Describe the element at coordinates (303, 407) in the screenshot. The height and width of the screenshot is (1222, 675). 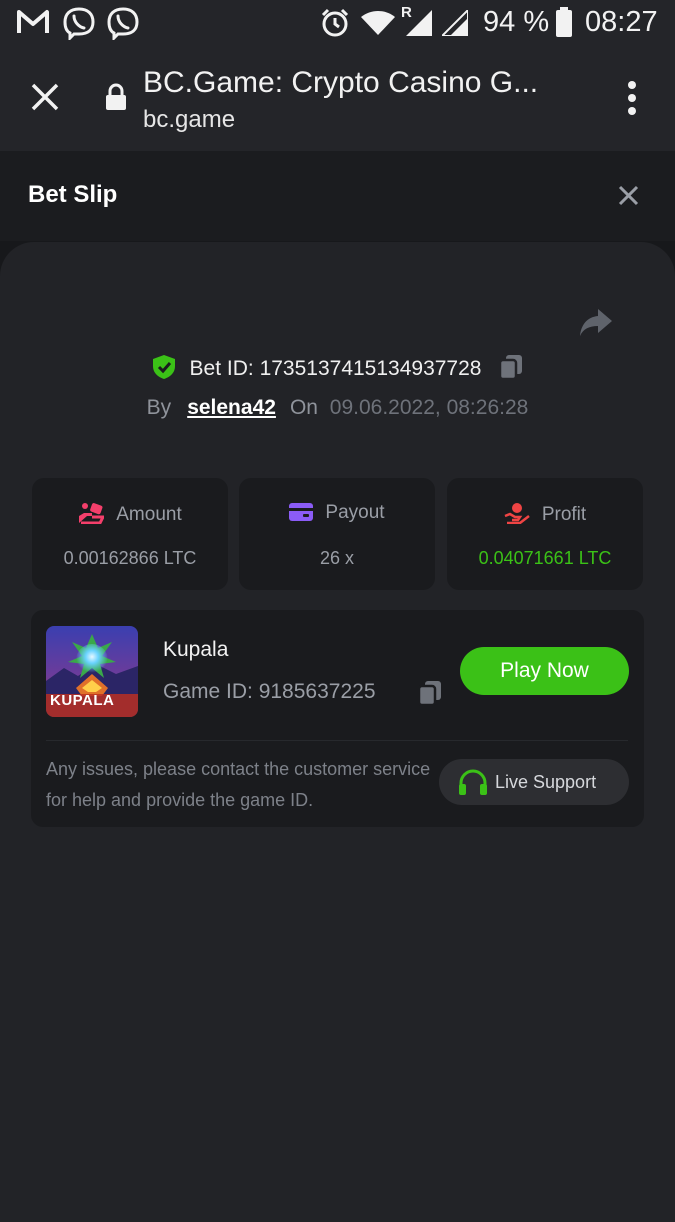
I see `on-label: On` at that location.